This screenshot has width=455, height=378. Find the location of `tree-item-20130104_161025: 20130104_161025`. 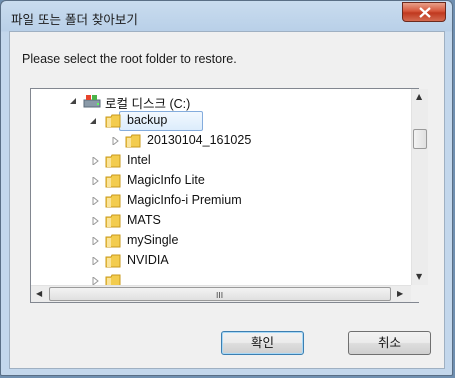

tree-item-20130104_161025: 20130104_161025 is located at coordinates (221, 141).